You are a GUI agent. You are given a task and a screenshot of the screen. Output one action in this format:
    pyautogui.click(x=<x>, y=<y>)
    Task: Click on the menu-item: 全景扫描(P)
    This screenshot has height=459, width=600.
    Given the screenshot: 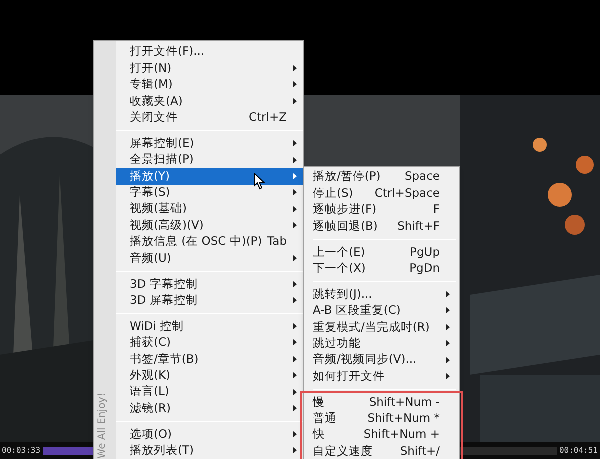 What is the action you would take?
    pyautogui.click(x=216, y=160)
    